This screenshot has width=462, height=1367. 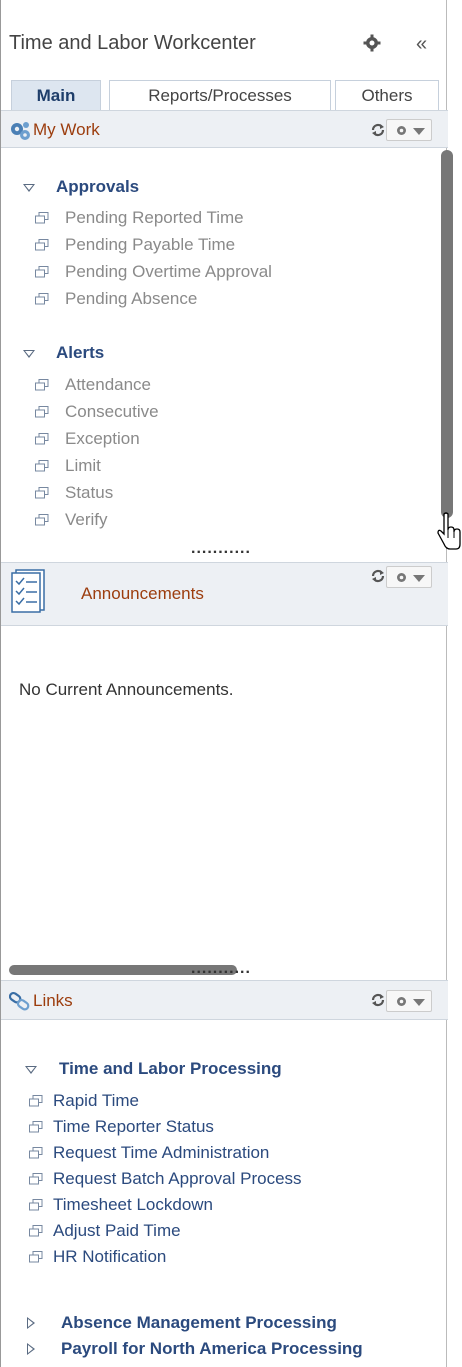 I want to click on gears-icon, so click(x=20, y=131).